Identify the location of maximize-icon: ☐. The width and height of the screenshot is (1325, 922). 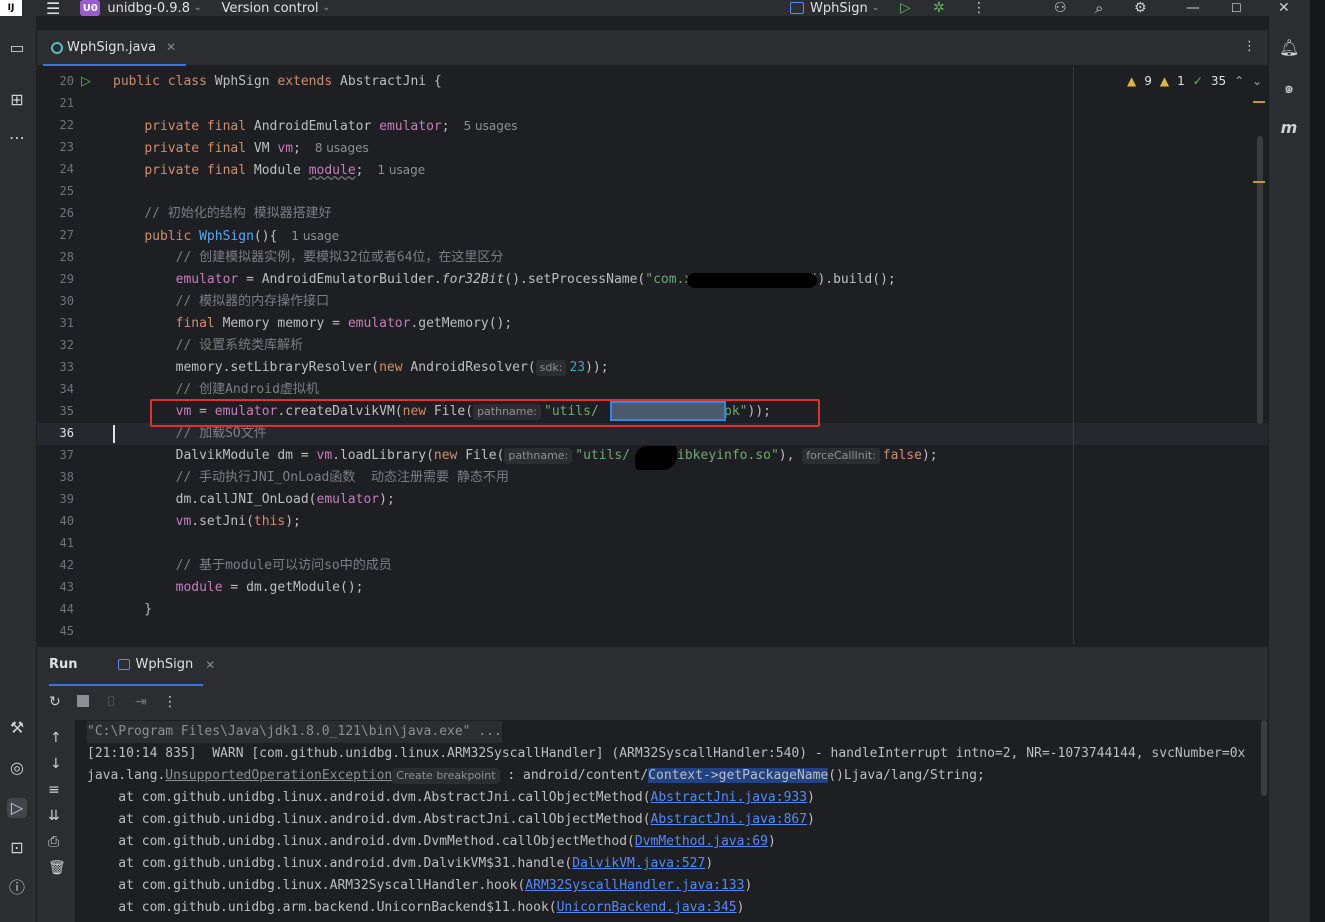
(1236, 8).